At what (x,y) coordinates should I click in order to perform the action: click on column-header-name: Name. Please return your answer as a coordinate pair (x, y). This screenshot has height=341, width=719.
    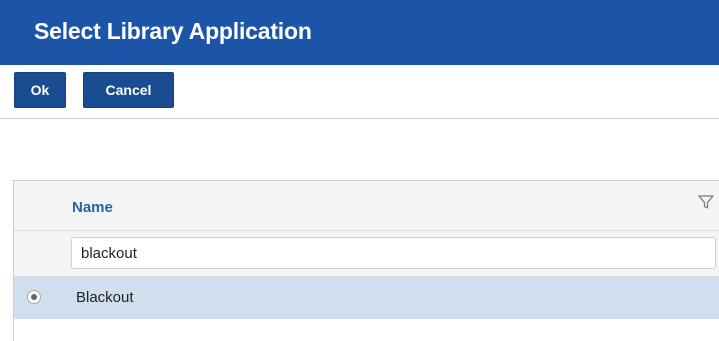
    Looking at the image, I should click on (92, 207).